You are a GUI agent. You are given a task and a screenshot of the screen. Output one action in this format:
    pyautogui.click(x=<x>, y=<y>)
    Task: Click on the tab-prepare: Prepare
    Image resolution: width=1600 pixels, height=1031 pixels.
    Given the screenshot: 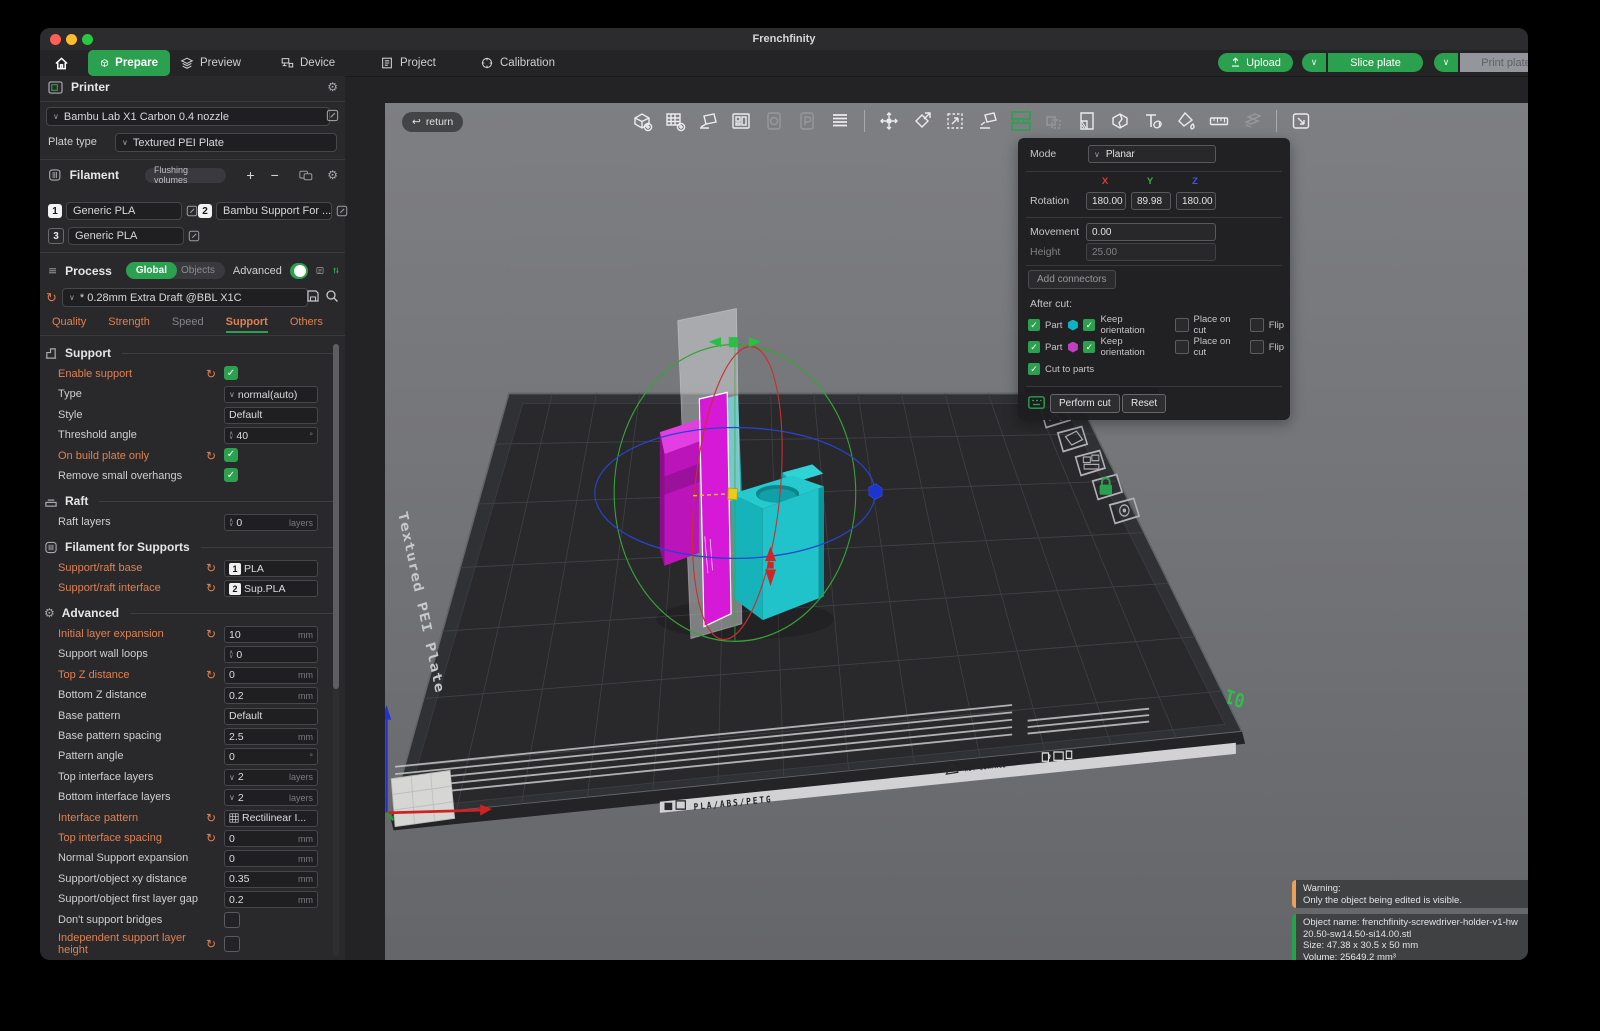 What is the action you would take?
    pyautogui.click(x=129, y=63)
    